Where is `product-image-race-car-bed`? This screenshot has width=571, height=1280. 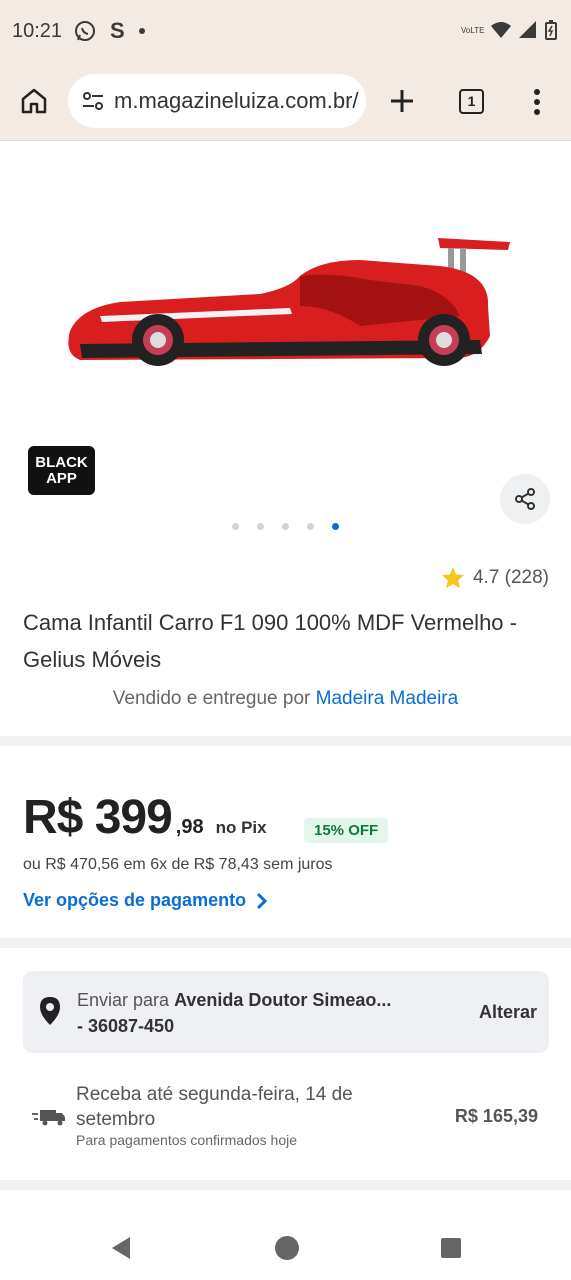
product-image-race-car-bed is located at coordinates (290, 306).